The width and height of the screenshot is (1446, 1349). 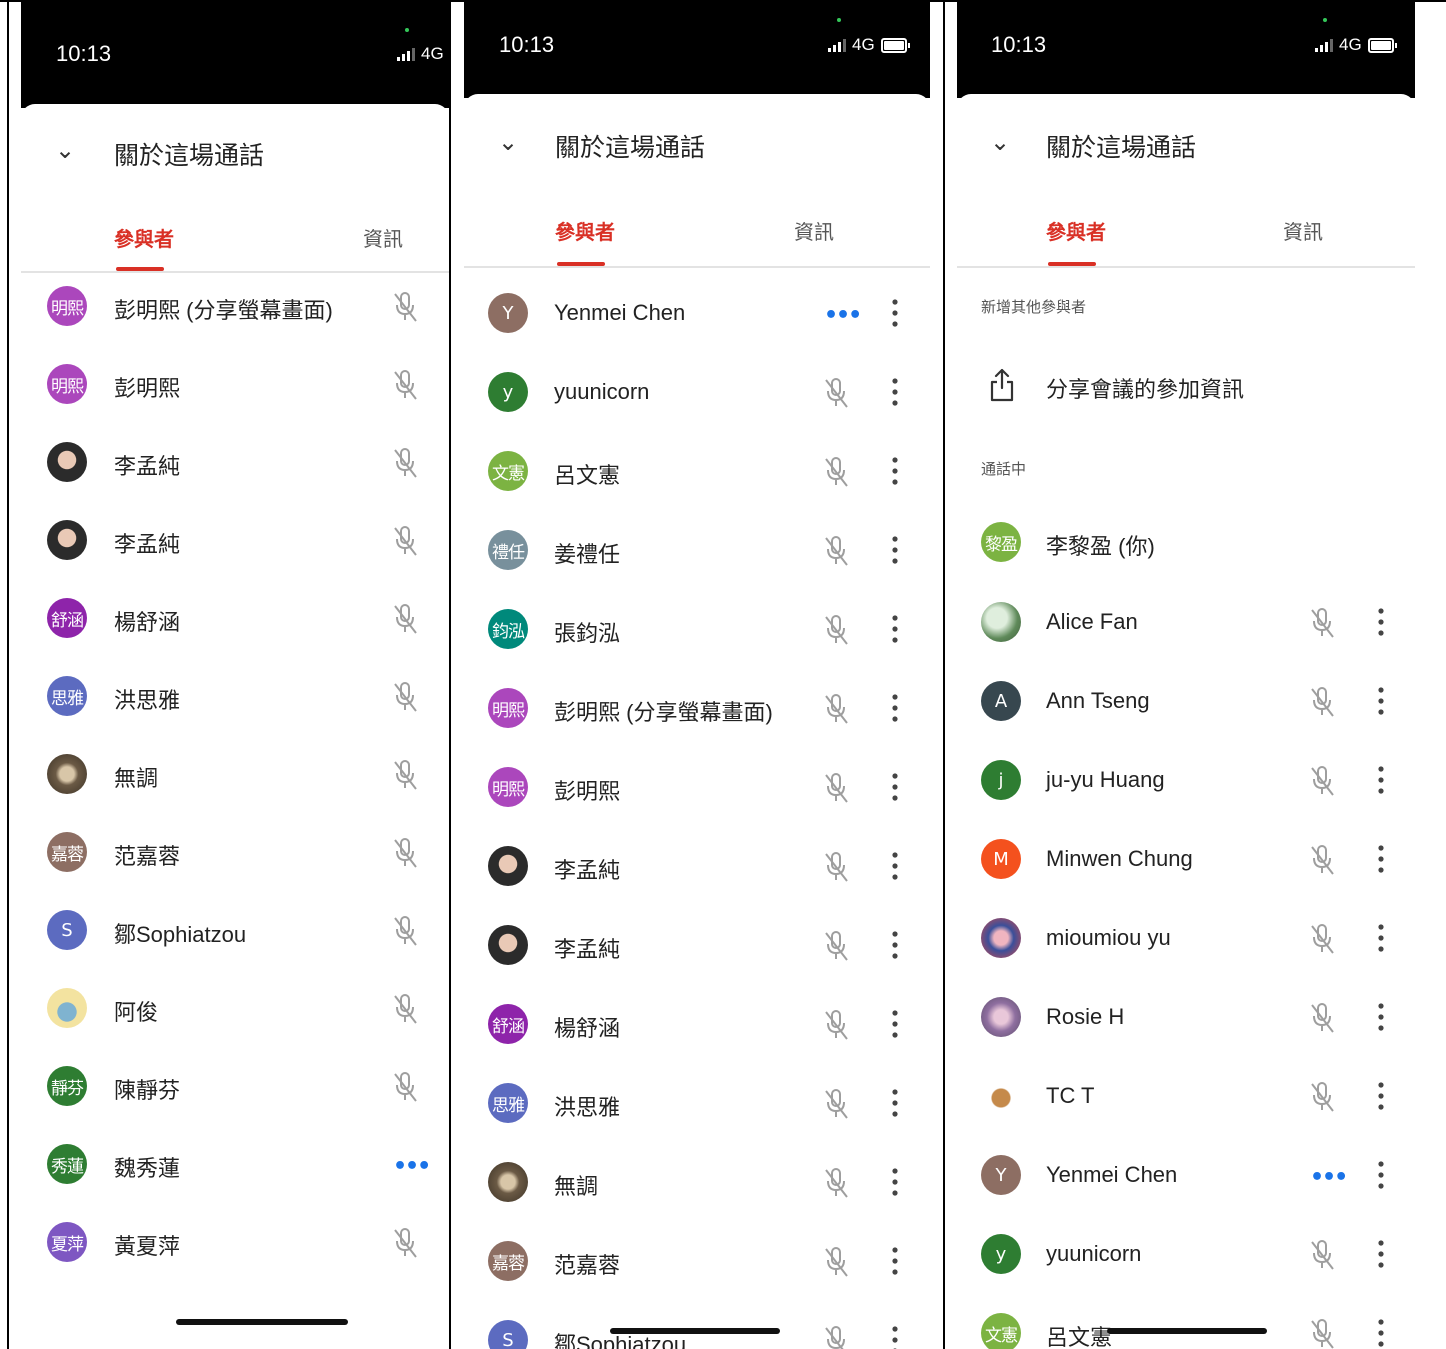 What do you see at coordinates (1186, 878) in the screenshot?
I see `participant-row: M Minwen Chung` at bounding box center [1186, 878].